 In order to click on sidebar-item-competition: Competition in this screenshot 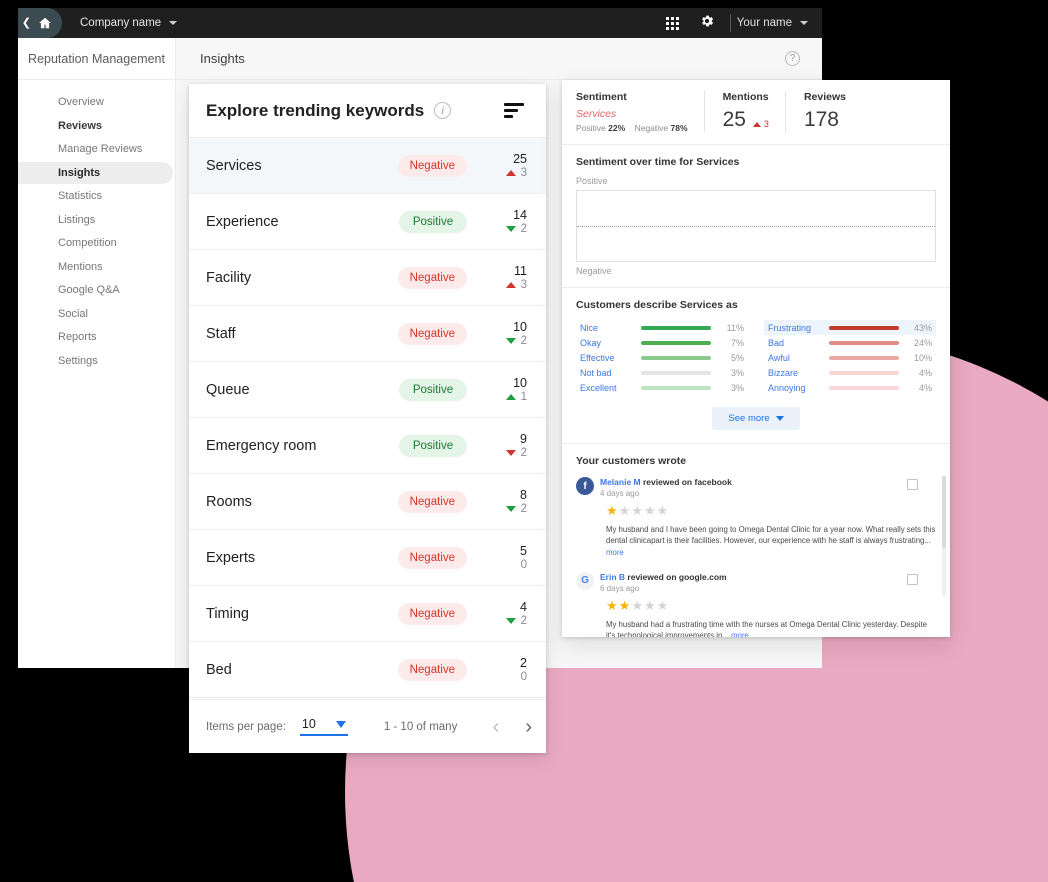, I will do `click(96, 243)`.